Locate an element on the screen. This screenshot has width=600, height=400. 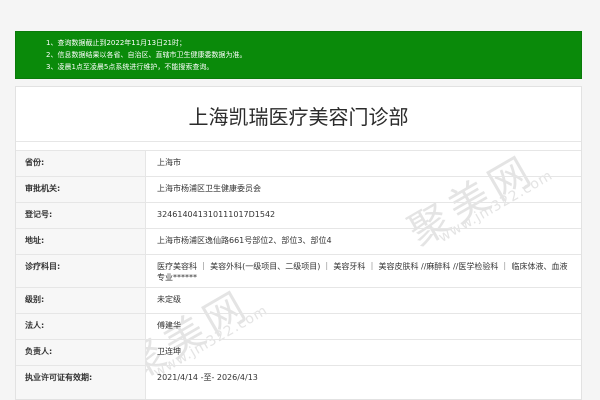
detail-value-cell: 324614041310111017D1542 is located at coordinates (364, 215).